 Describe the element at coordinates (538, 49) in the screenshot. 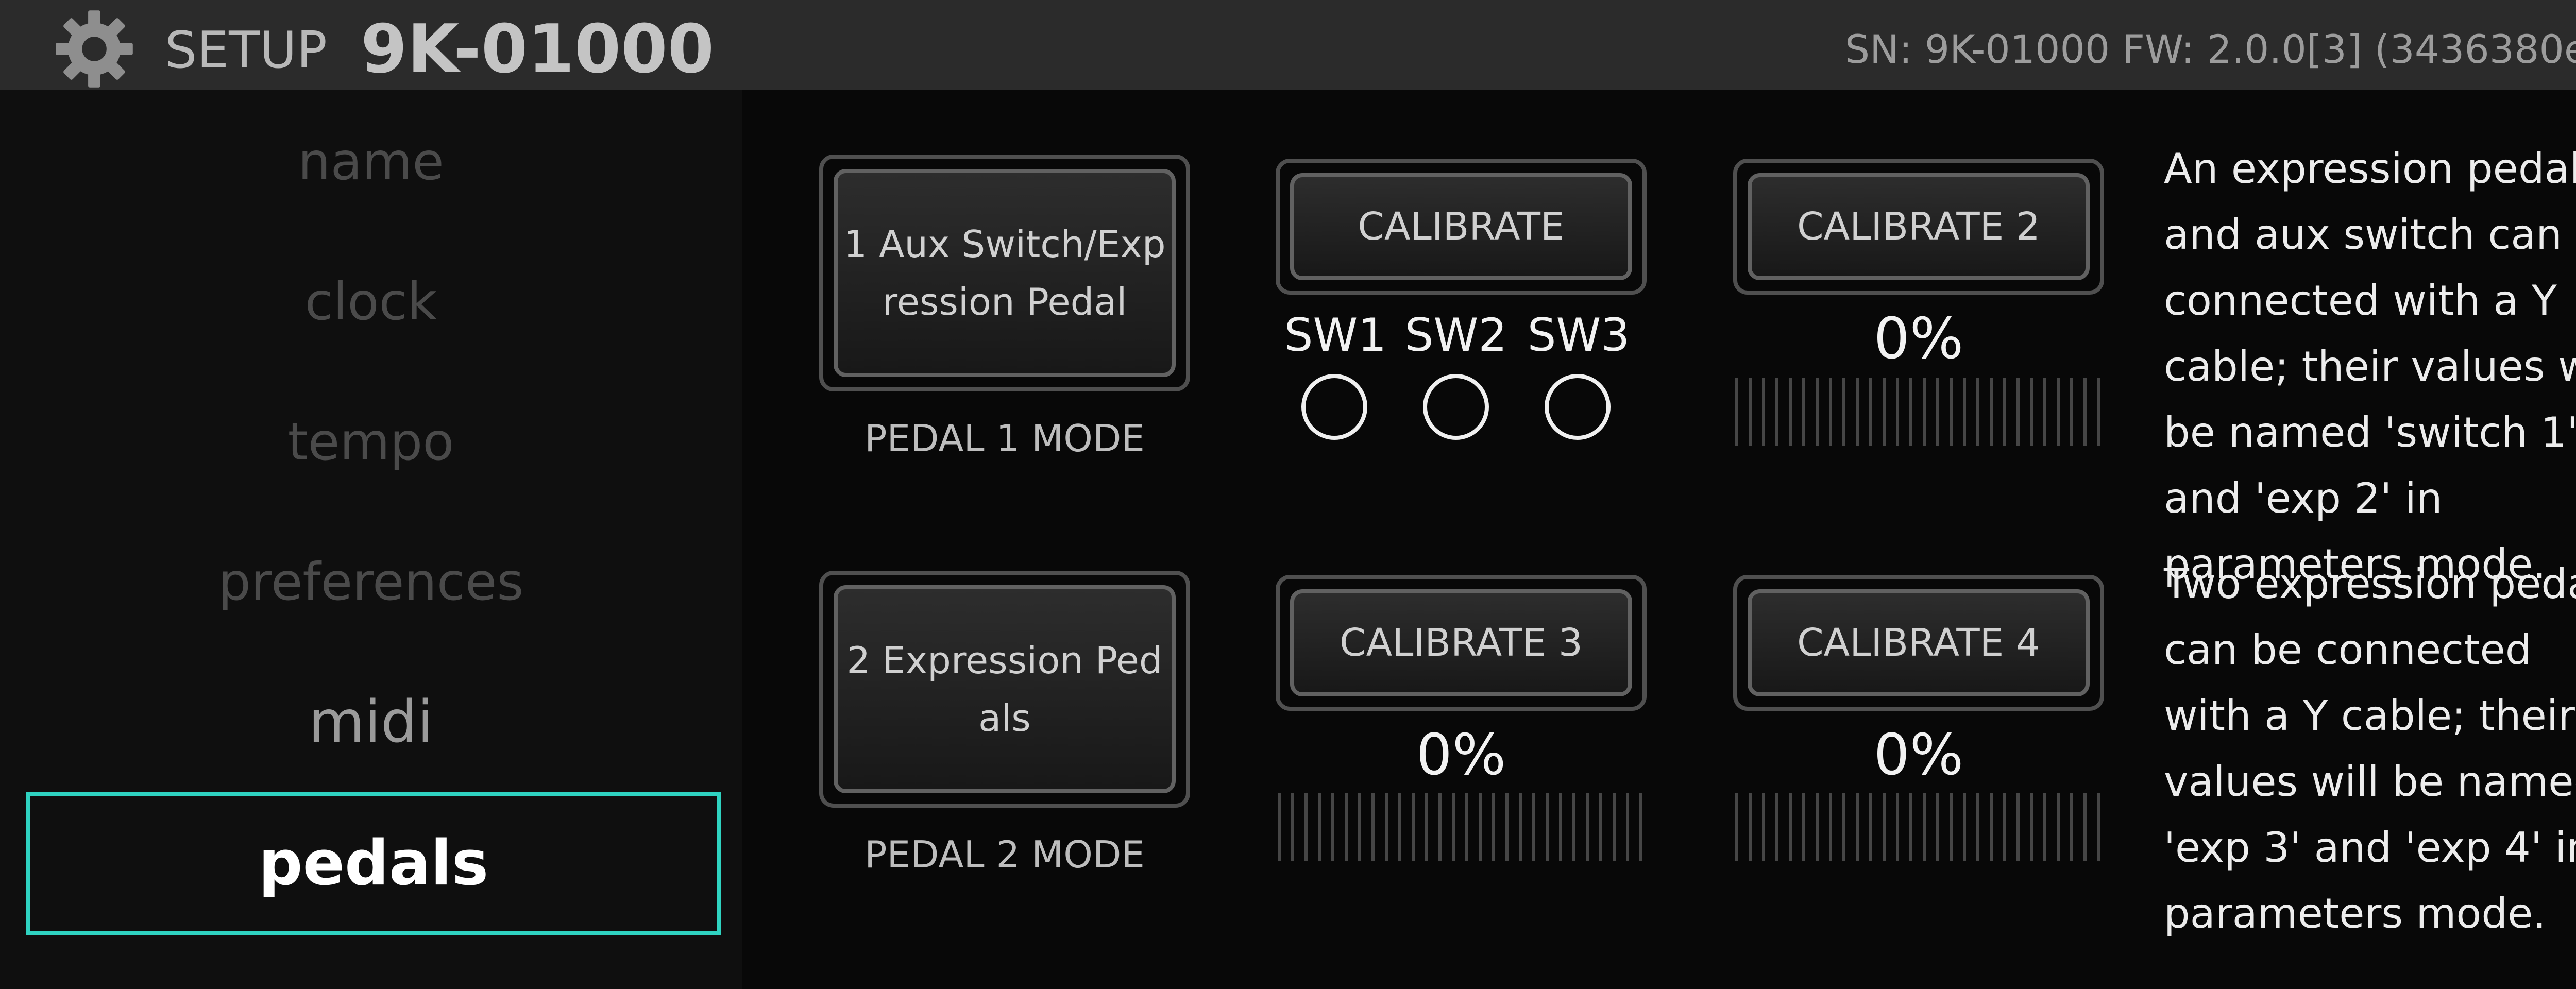

I see `device-name: 9K-01000` at that location.